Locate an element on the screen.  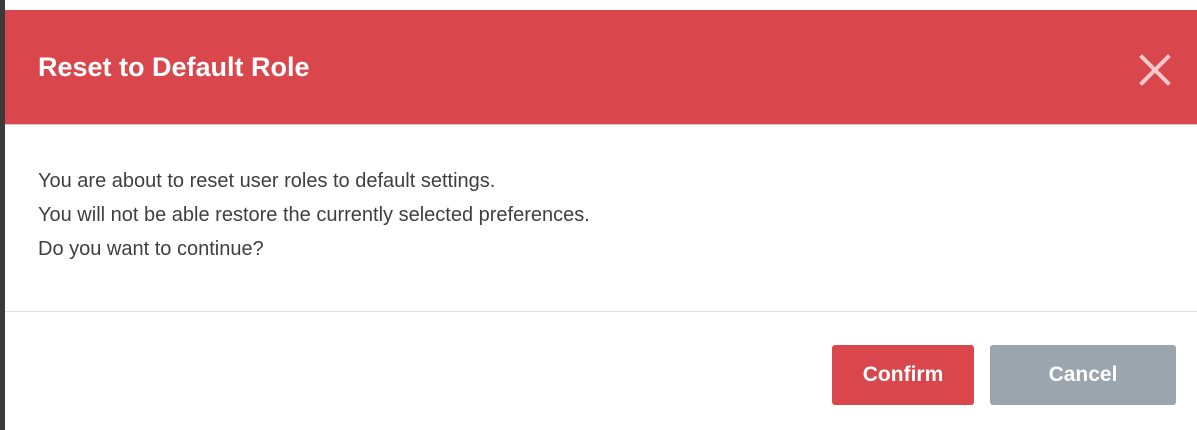
message-line: Do you want to continue? is located at coordinates (151, 249).